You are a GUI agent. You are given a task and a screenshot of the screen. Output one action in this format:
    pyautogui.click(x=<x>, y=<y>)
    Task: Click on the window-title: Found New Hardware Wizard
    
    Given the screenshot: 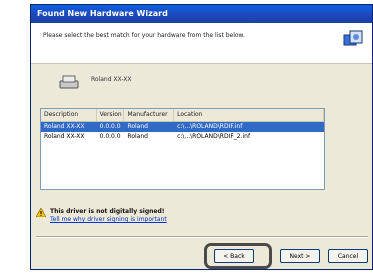 What is the action you would take?
    pyautogui.click(x=201, y=14)
    